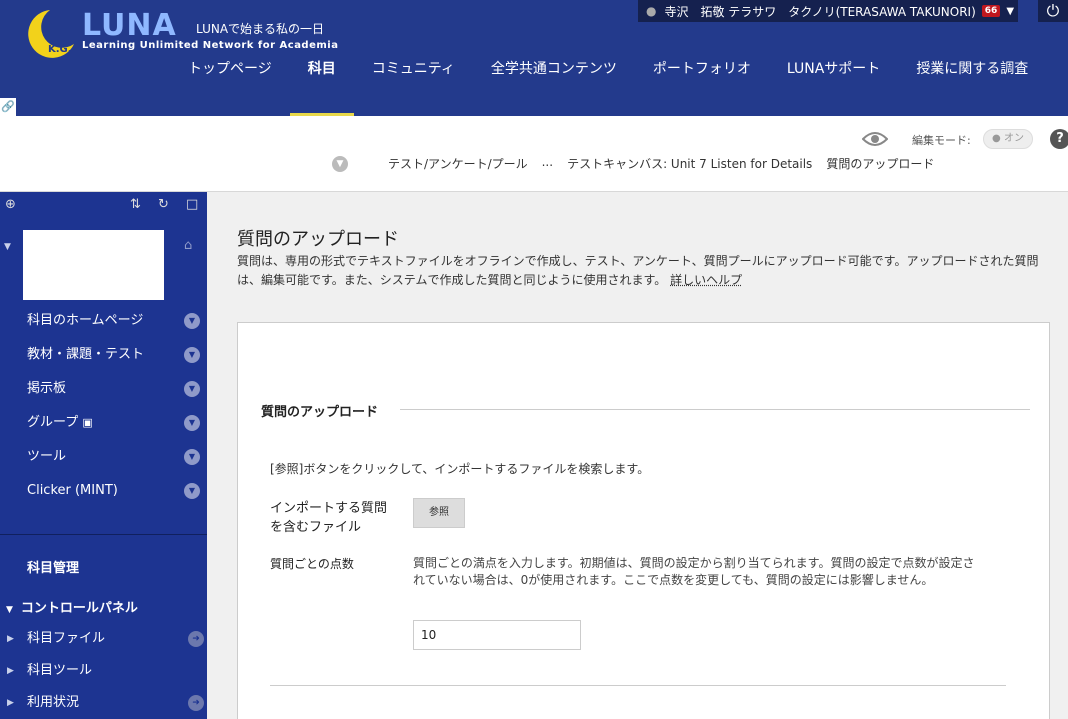 This screenshot has width=1068, height=719. Describe the element at coordinates (1053, 11) in the screenshot. I see `logout-power-icon: ⏻` at that location.